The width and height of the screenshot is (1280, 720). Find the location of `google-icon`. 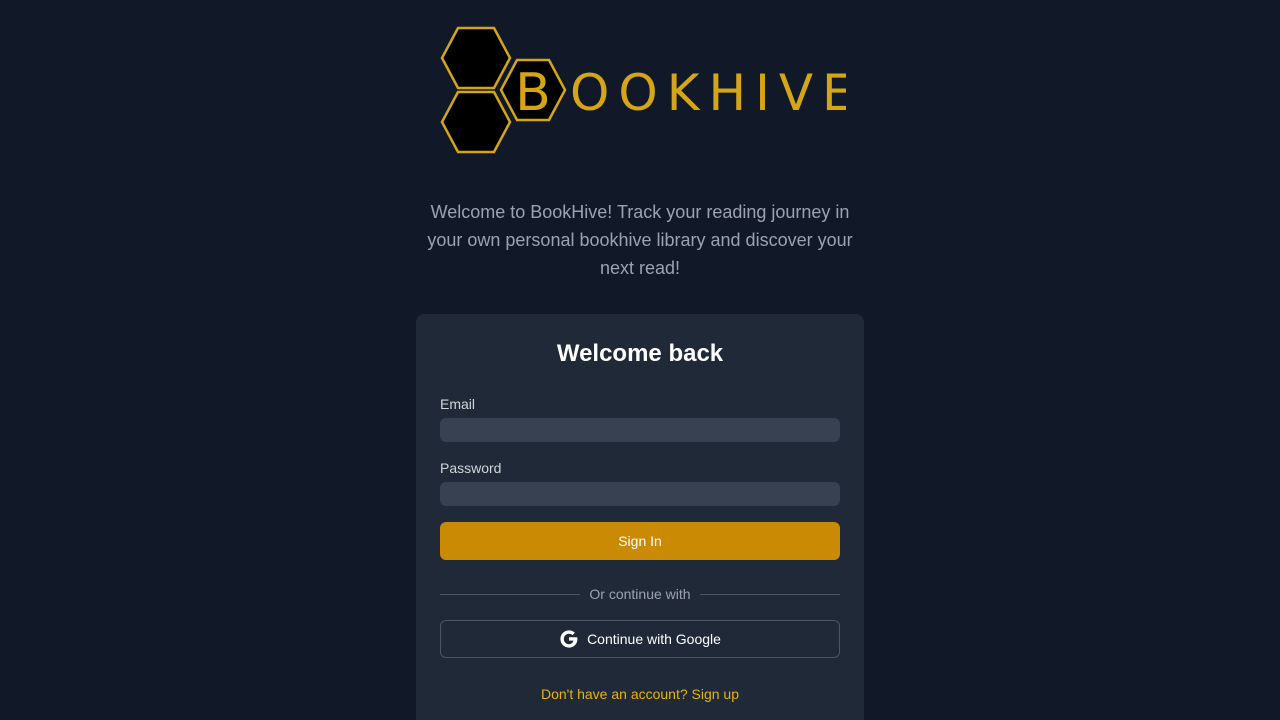

google-icon is located at coordinates (569, 639).